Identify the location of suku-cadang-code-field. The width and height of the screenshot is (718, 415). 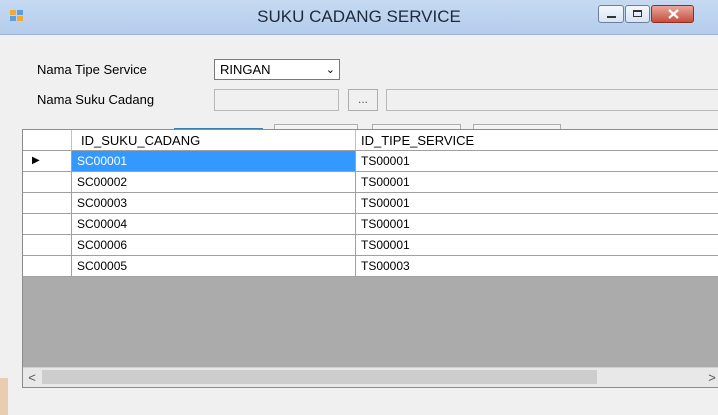
(276, 100).